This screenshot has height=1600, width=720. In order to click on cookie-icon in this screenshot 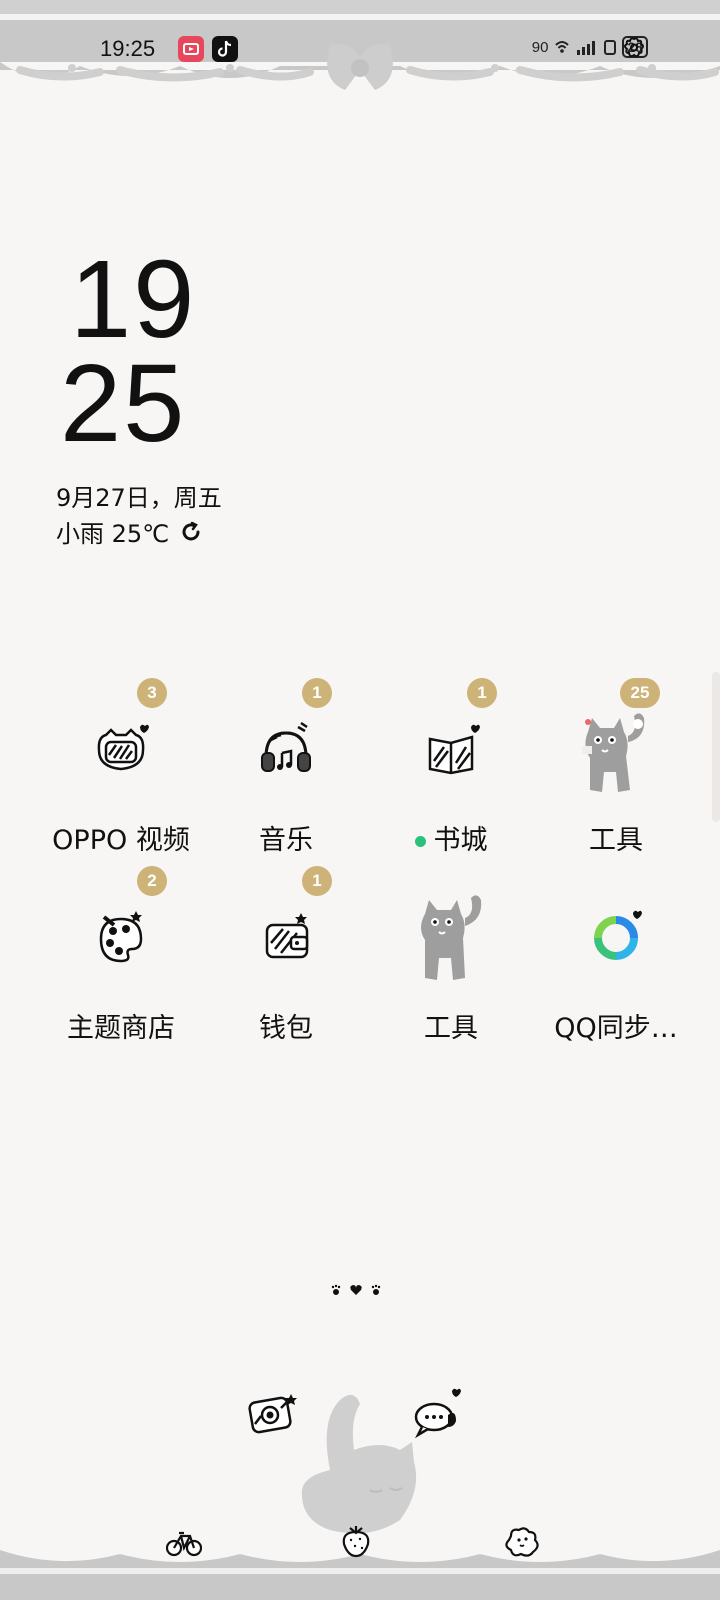, I will do `click(522, 1542)`.